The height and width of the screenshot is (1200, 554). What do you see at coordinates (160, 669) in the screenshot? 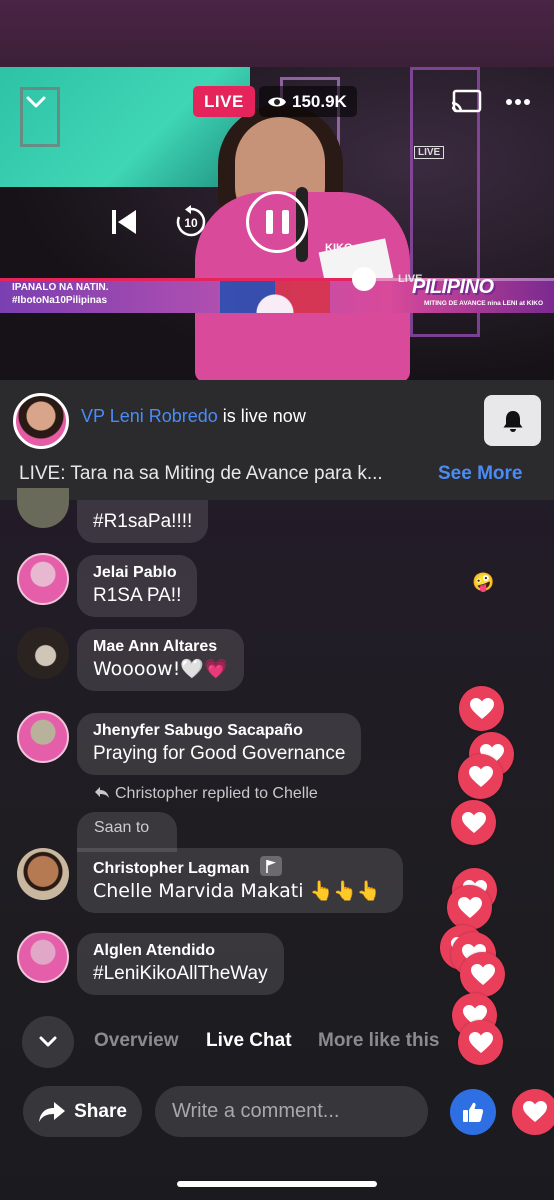
I see `comment-text: Woooow!🤍💗` at bounding box center [160, 669].